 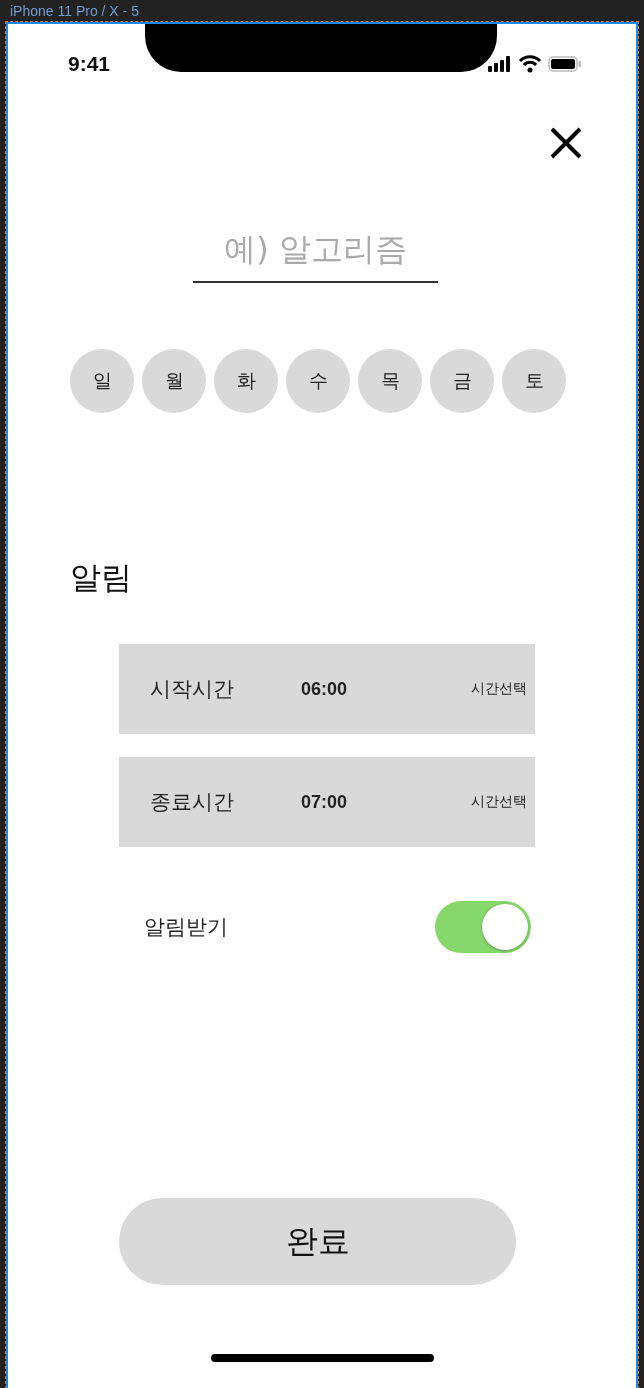 What do you see at coordinates (324, 802) in the screenshot?
I see `time-value: 07:00` at bounding box center [324, 802].